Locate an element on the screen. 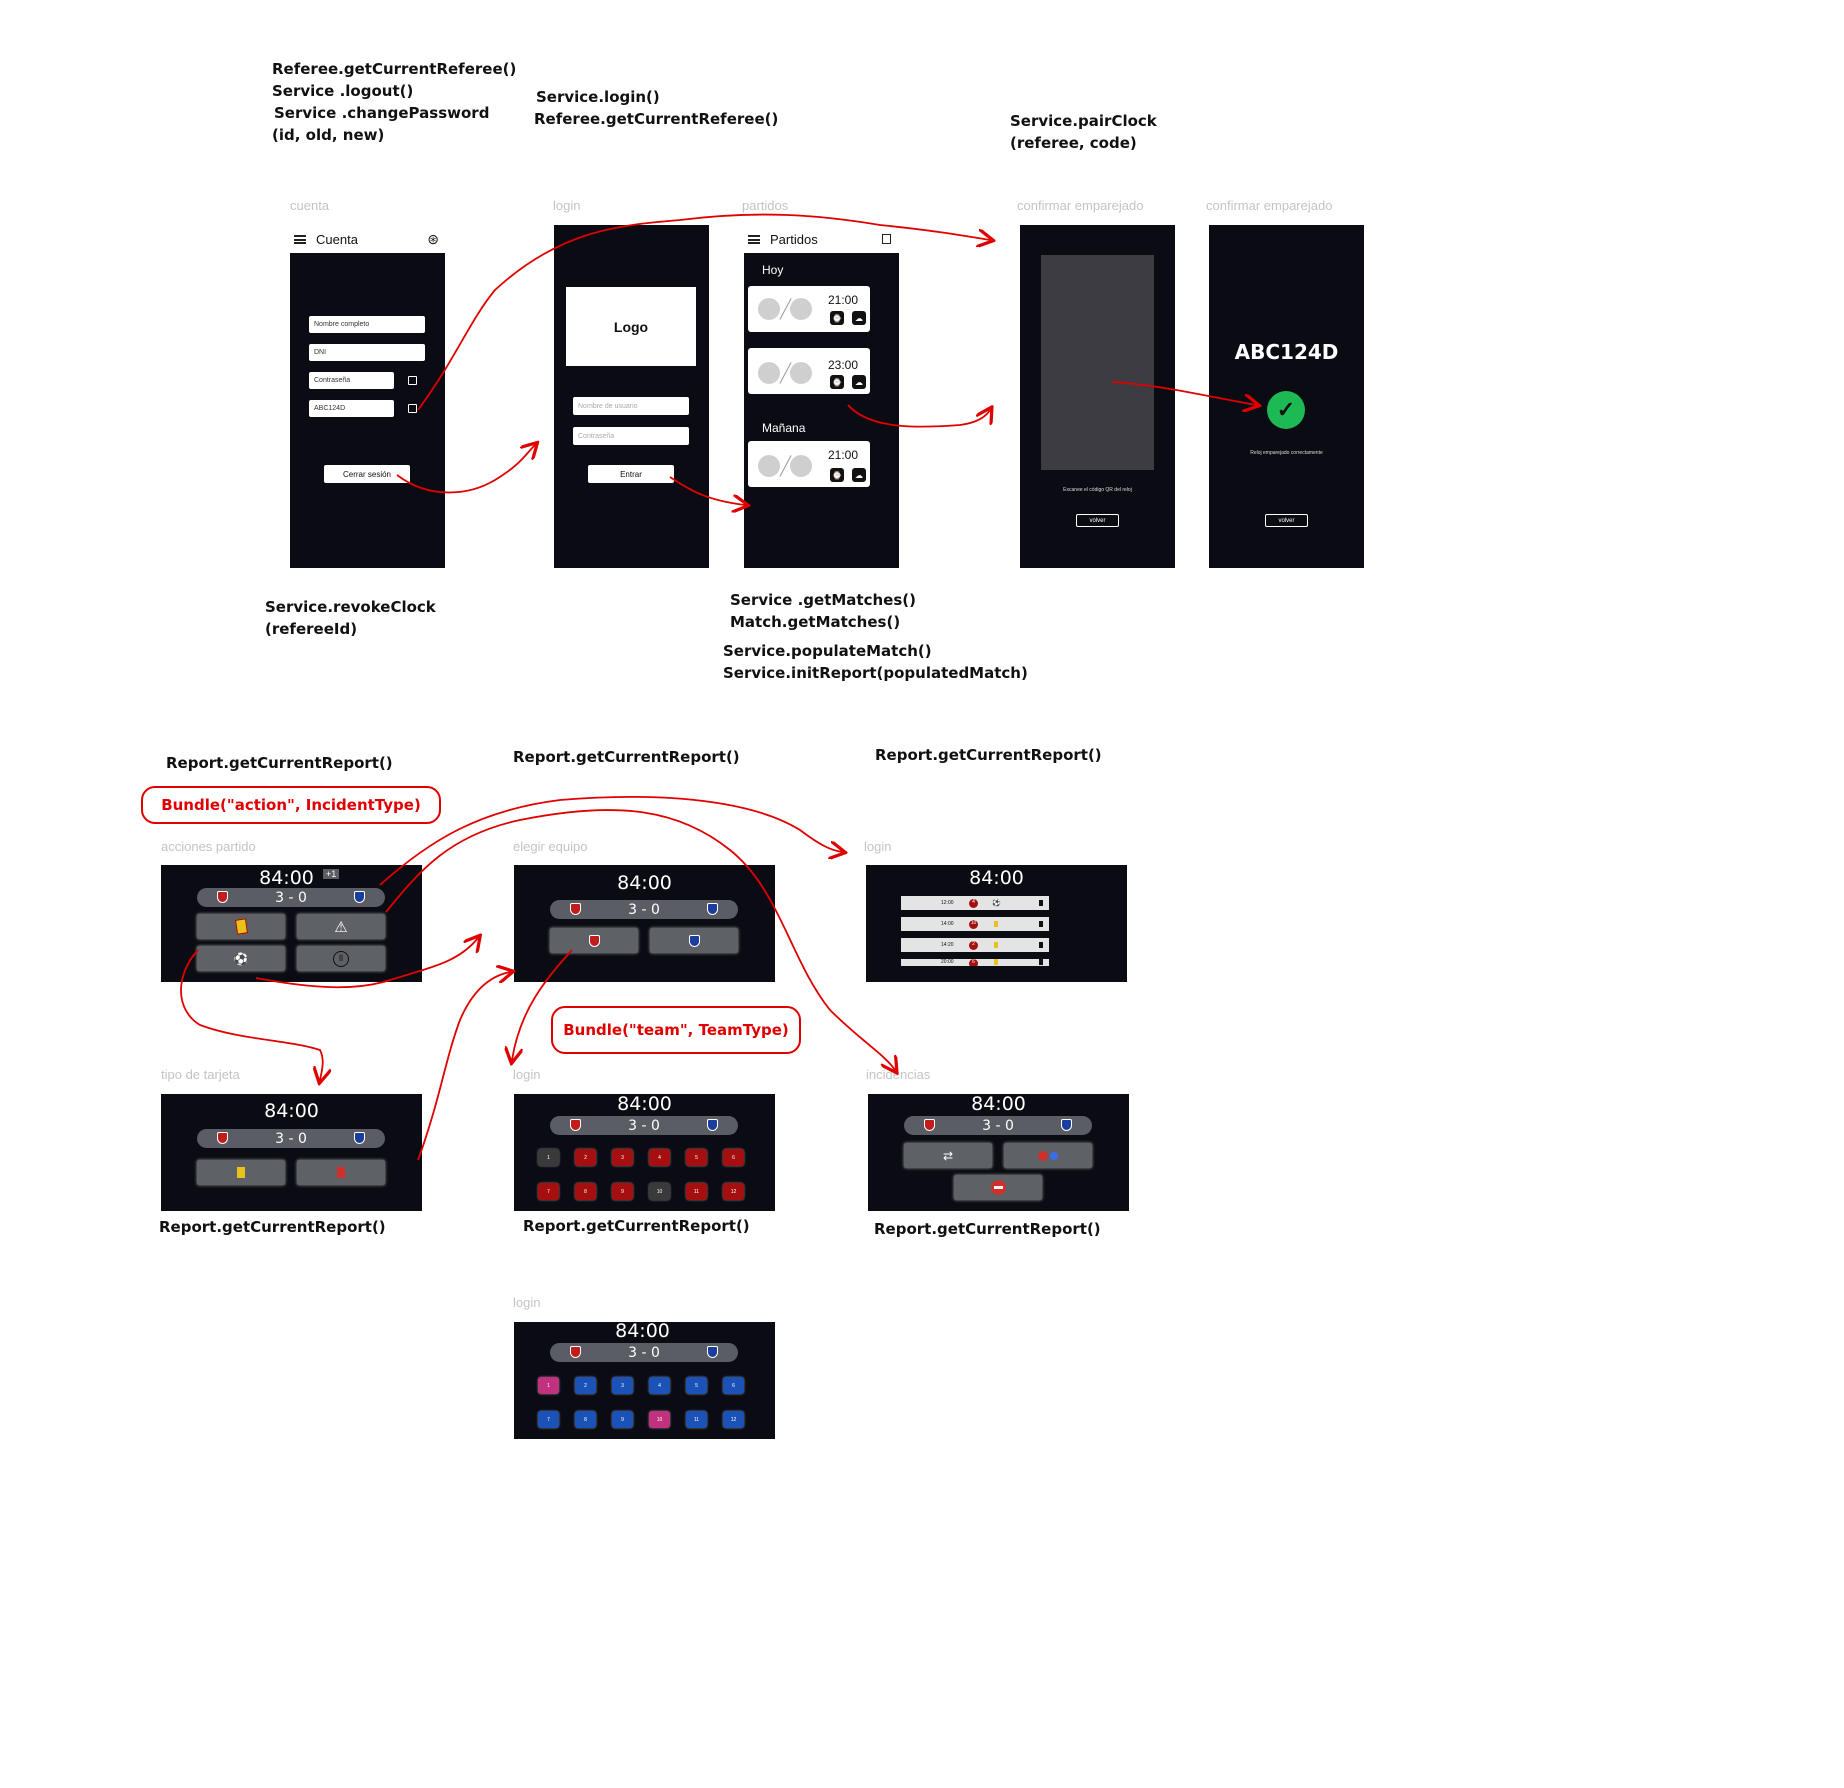 This screenshot has width=1844, height=1788. arrow-logout-to-login is located at coordinates (465, 469).